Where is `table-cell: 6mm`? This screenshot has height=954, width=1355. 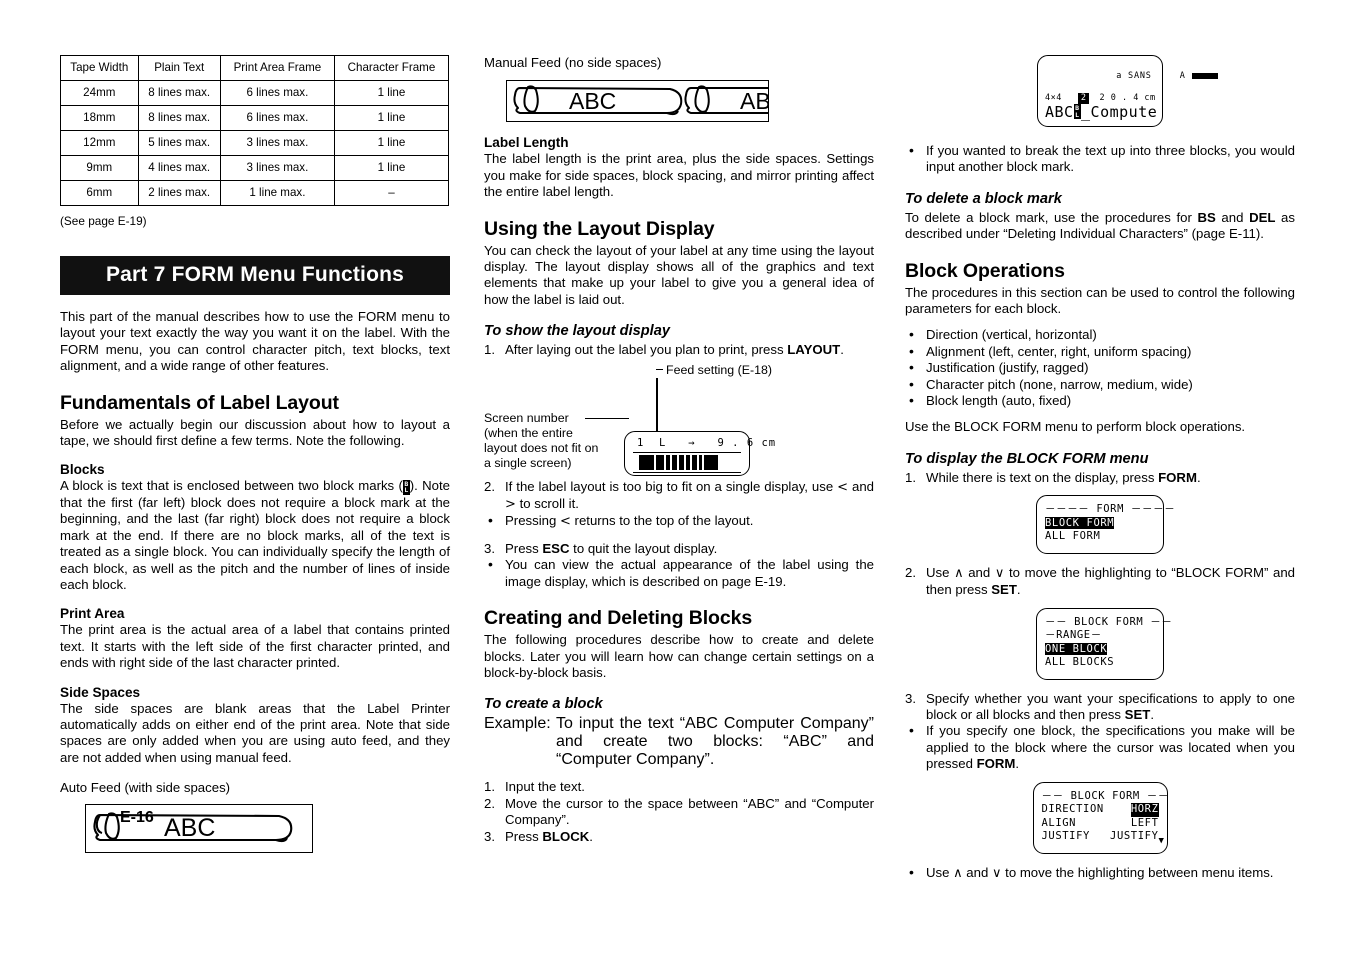 table-cell: 6mm is located at coordinates (99, 193).